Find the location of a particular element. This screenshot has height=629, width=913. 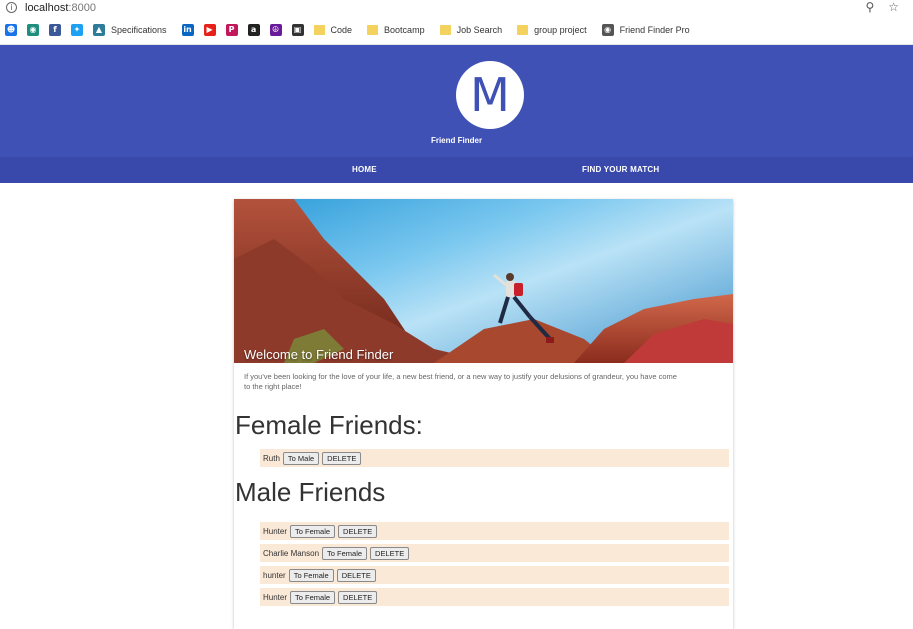

bookmark-specifications: ▲ Specifications is located at coordinates (132, 30).